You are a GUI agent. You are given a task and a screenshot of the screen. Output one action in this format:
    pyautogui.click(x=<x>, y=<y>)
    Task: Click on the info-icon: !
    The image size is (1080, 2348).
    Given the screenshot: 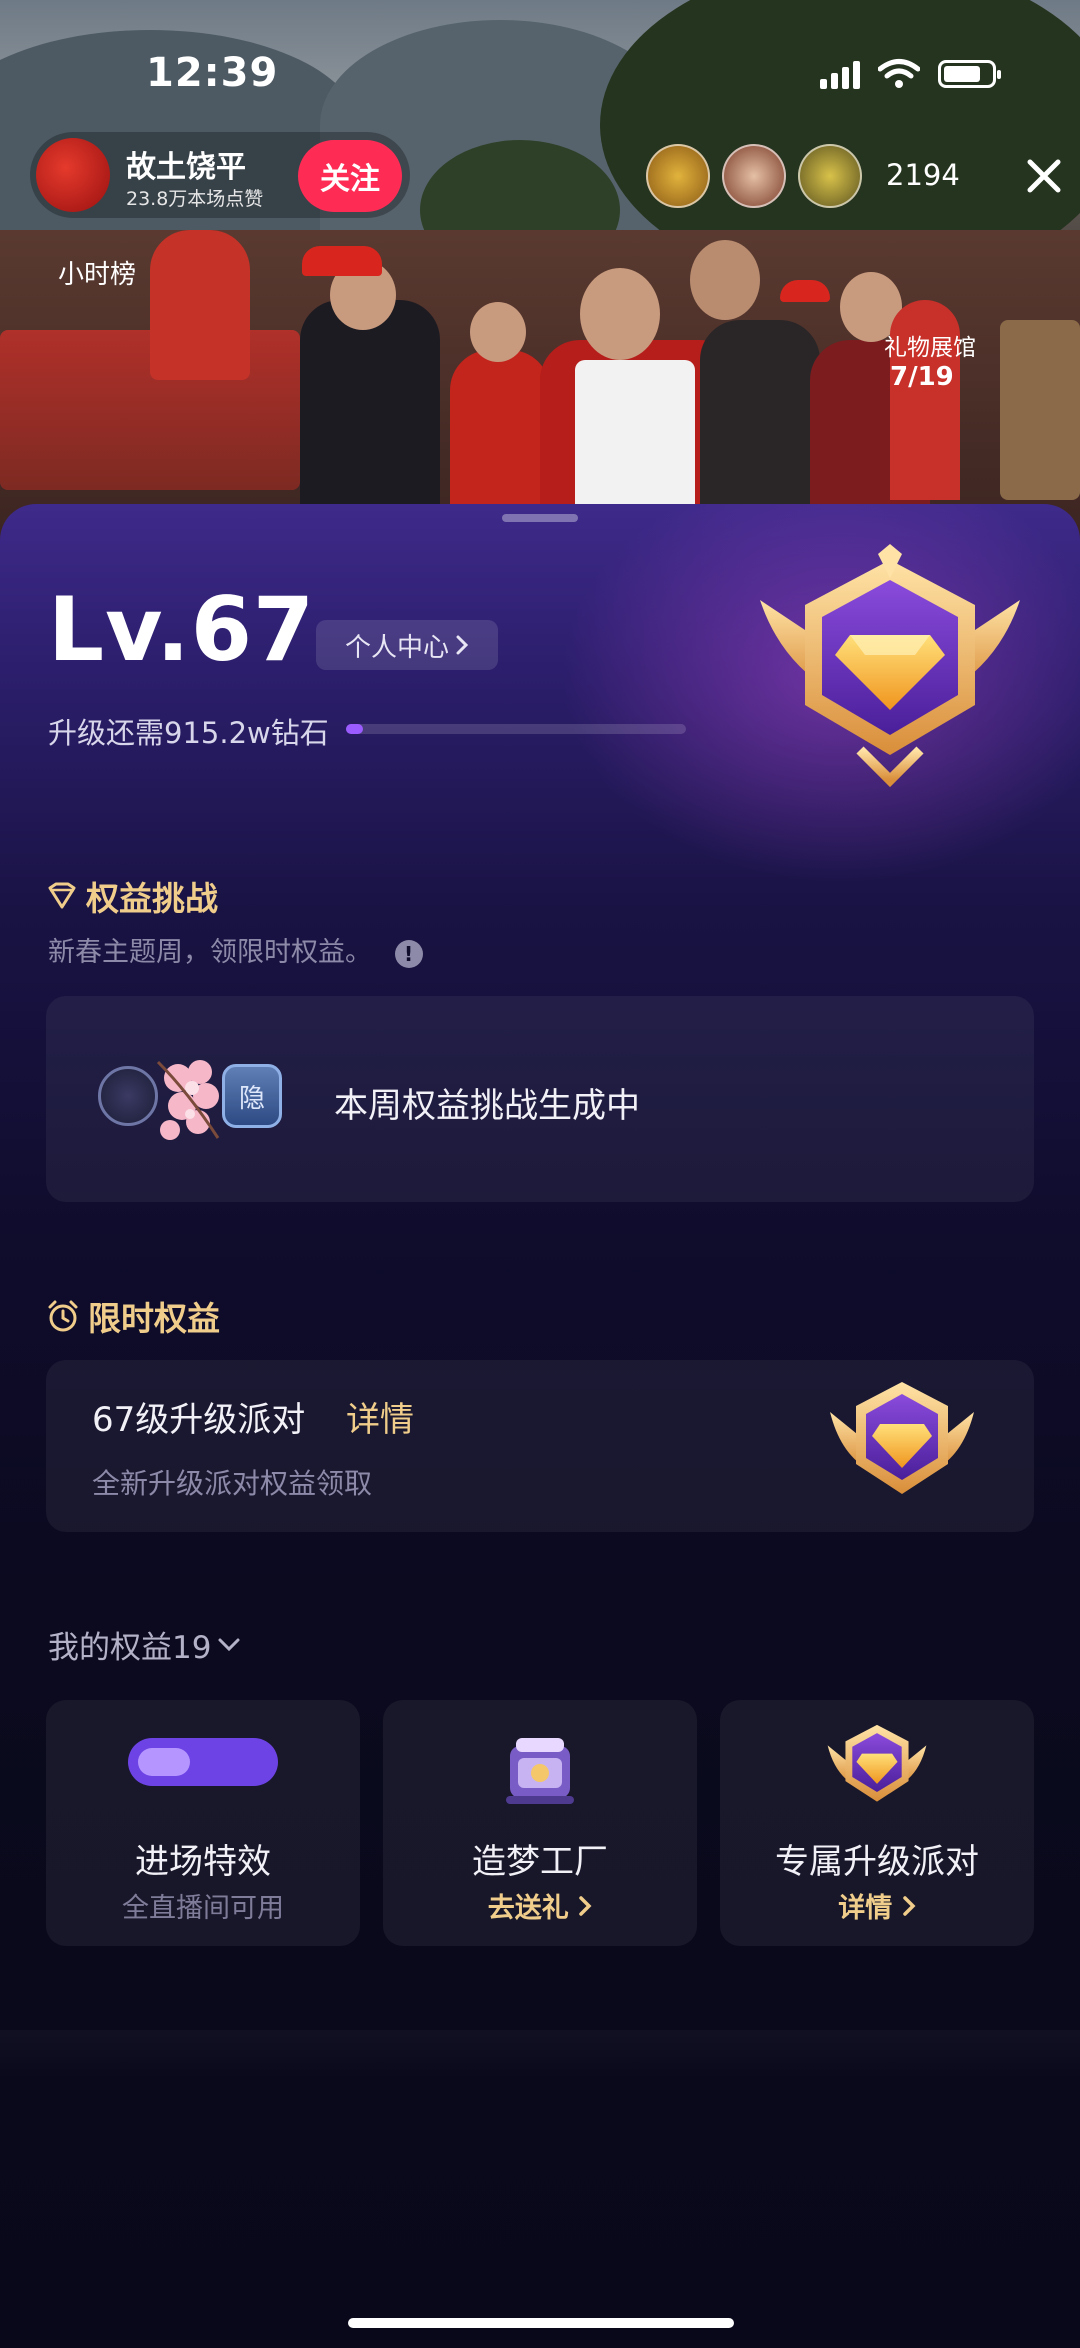 What is the action you would take?
    pyautogui.click(x=408, y=953)
    